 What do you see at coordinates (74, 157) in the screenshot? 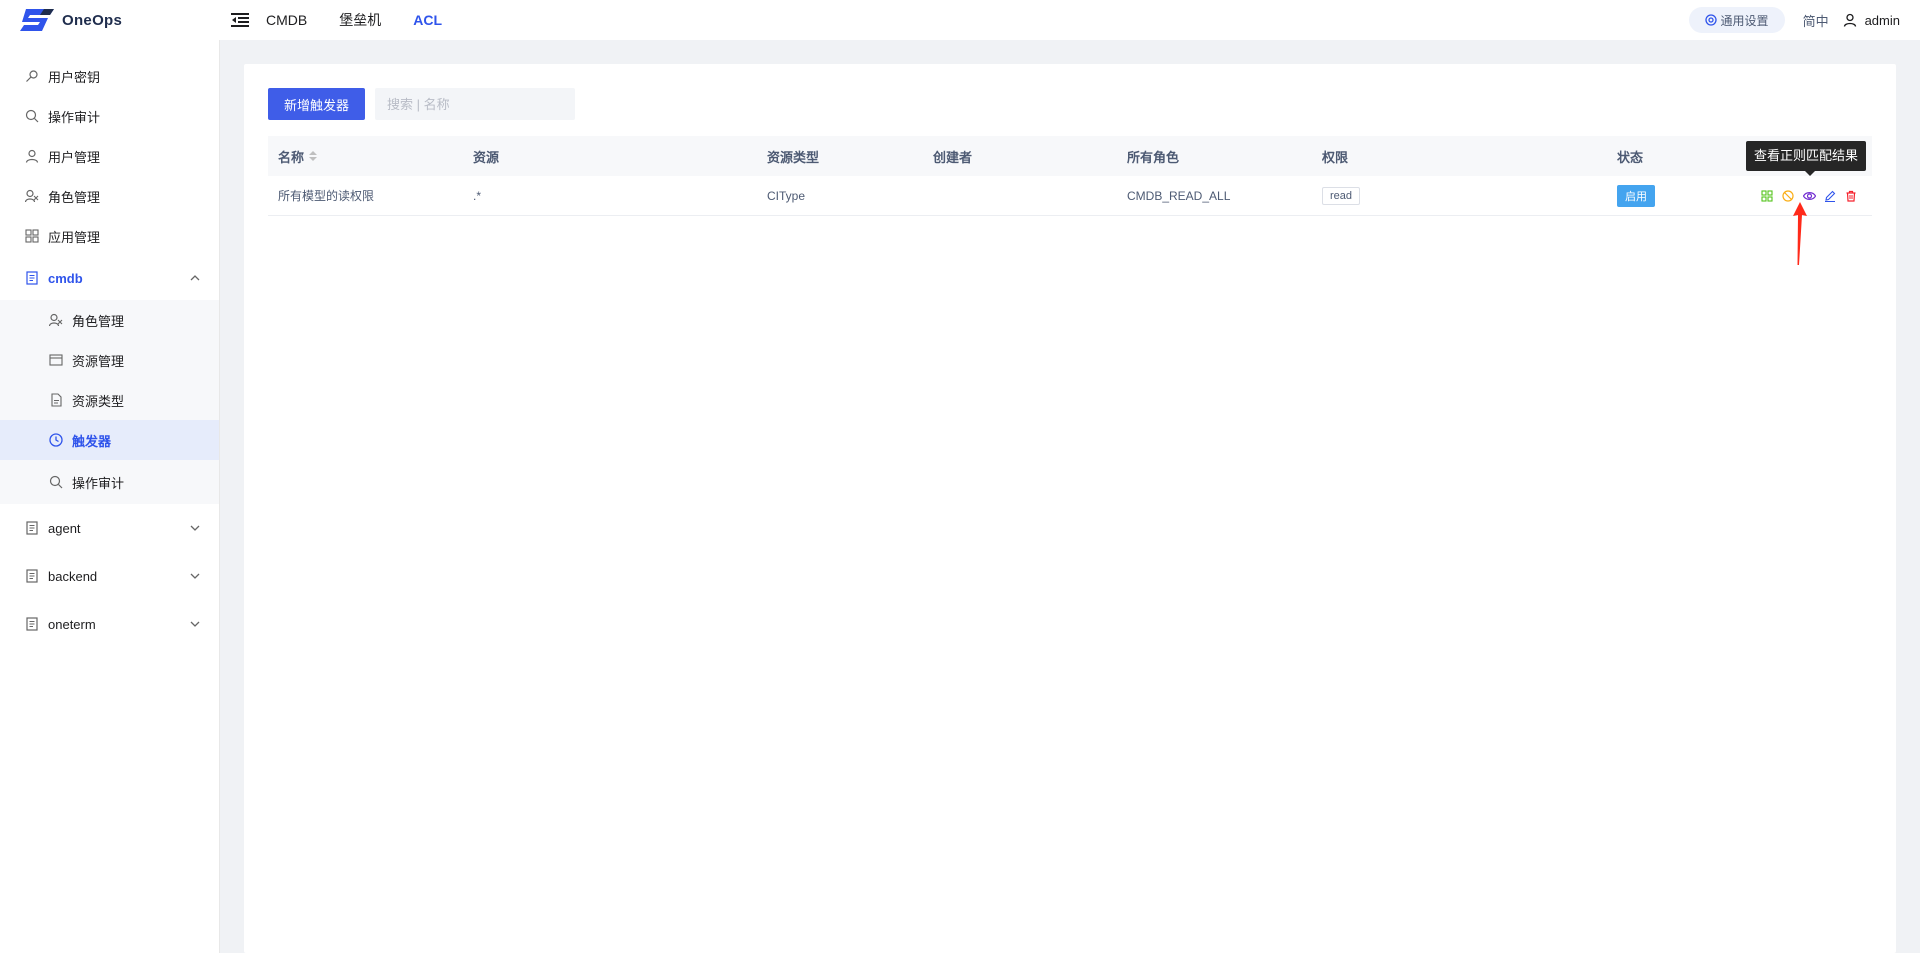
I see `sidebar-item-label: 用户管理` at bounding box center [74, 157].